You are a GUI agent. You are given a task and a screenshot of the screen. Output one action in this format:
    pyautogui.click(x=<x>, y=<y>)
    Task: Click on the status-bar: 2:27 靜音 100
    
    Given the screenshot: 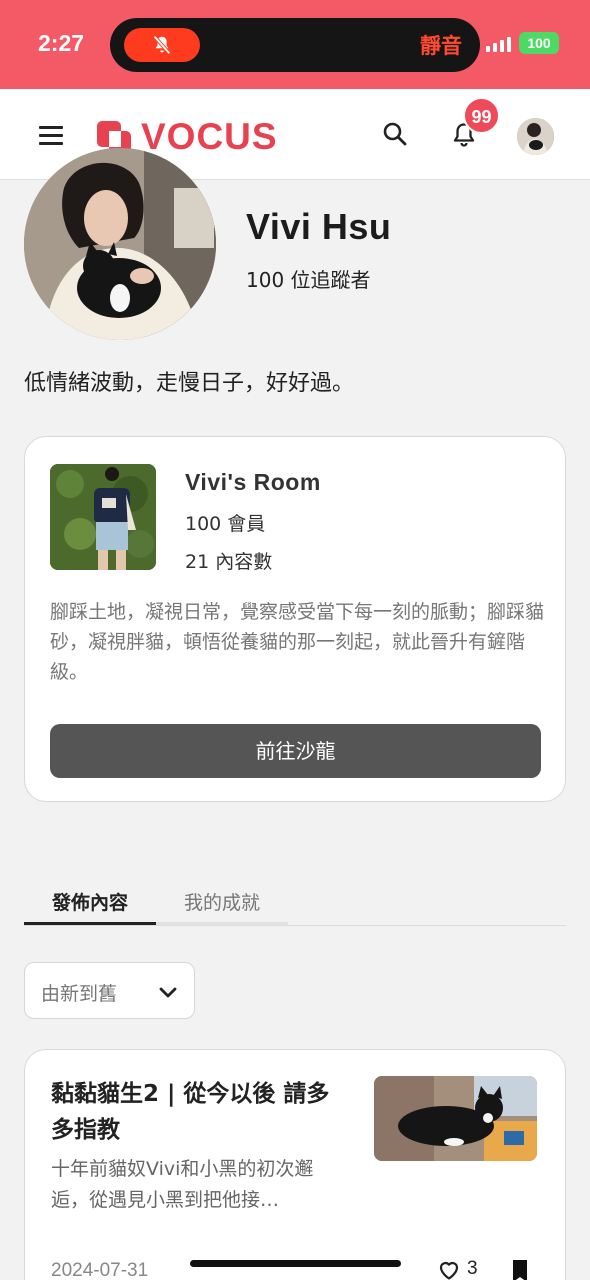 What is the action you would take?
    pyautogui.click(x=295, y=44)
    